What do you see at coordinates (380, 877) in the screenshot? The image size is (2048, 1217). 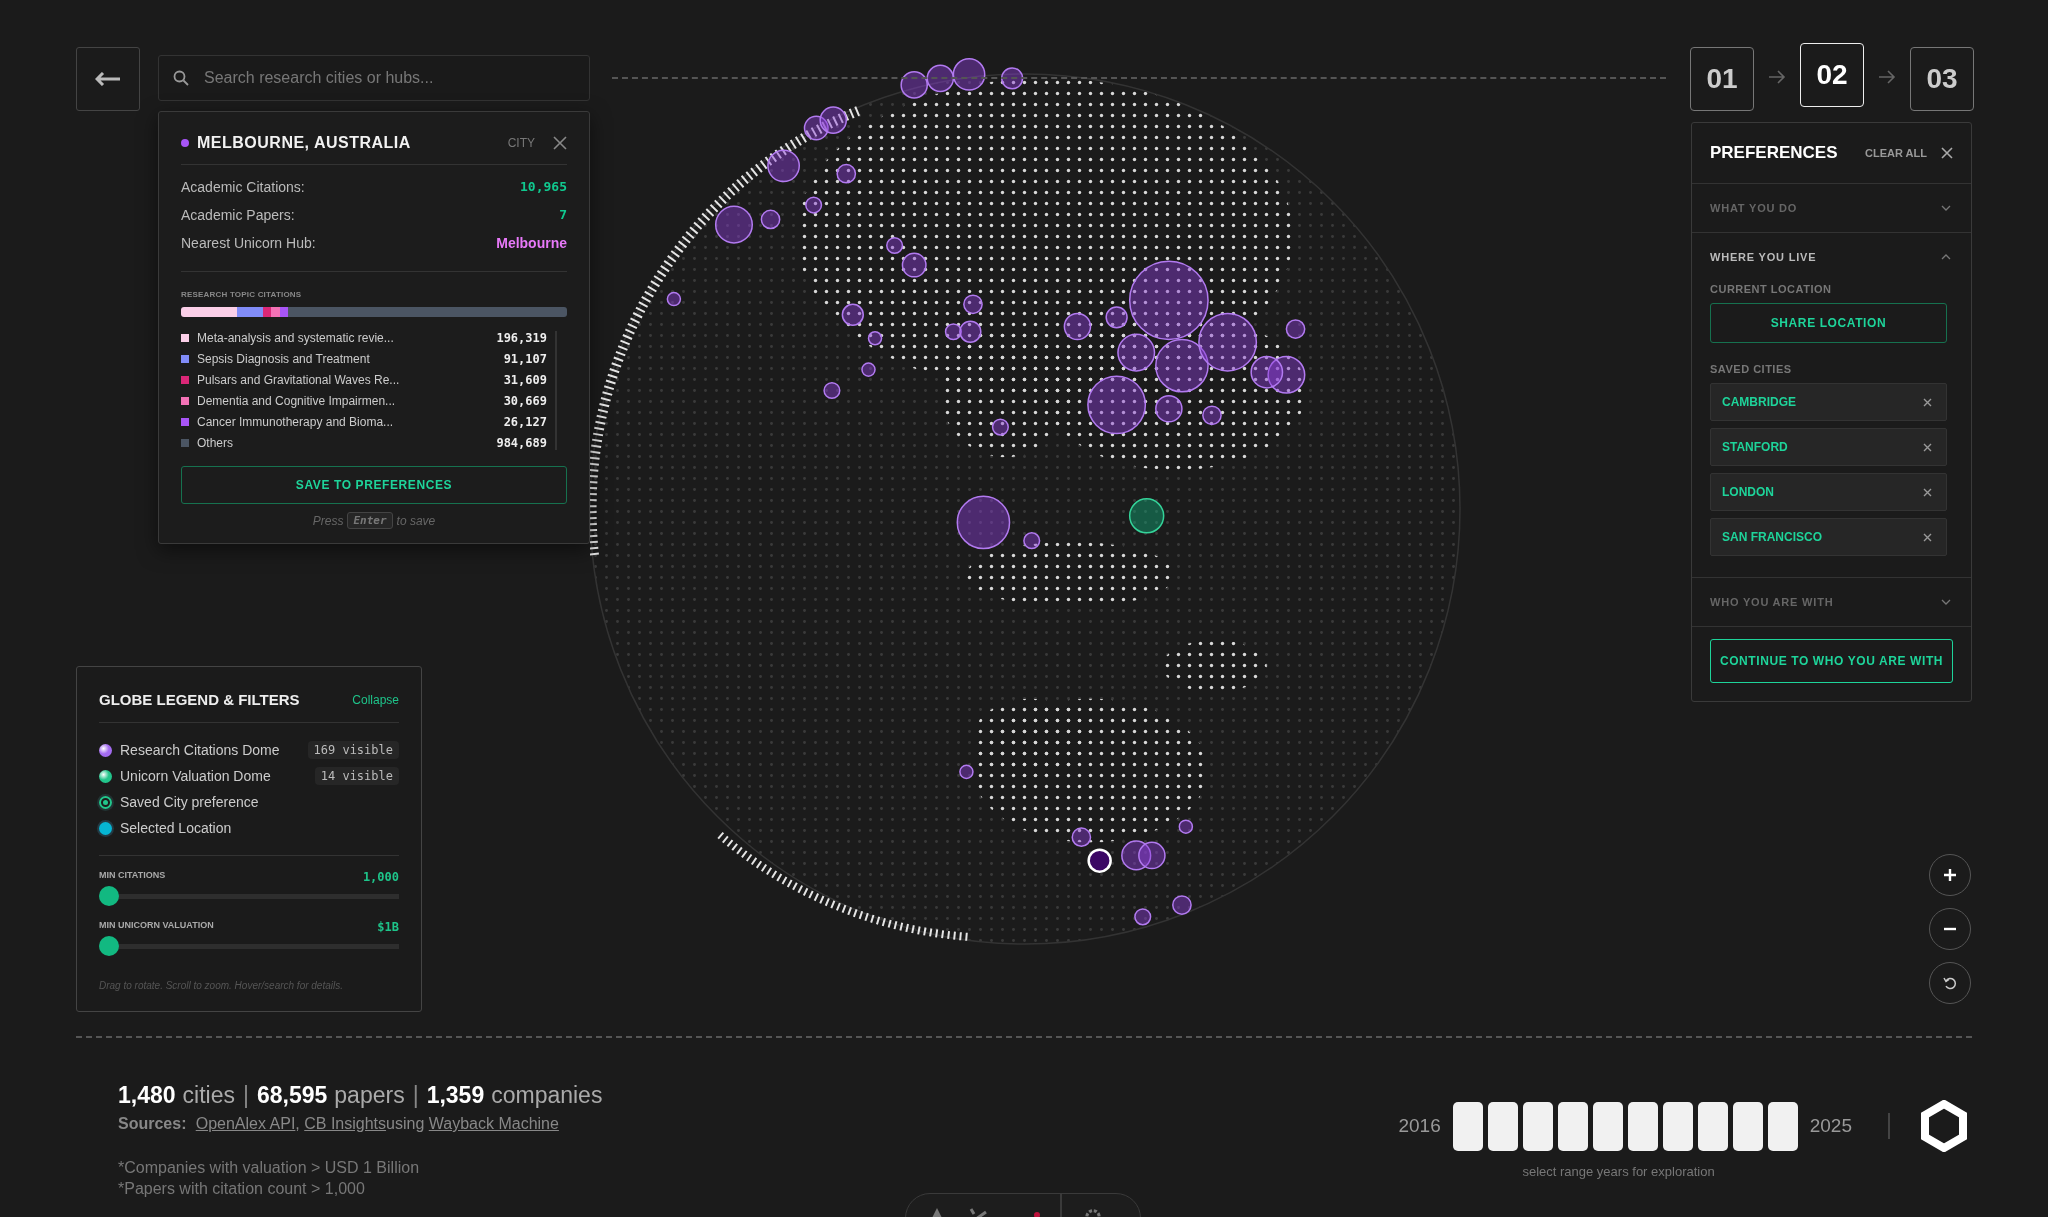 I see `slider-value: 1,000` at bounding box center [380, 877].